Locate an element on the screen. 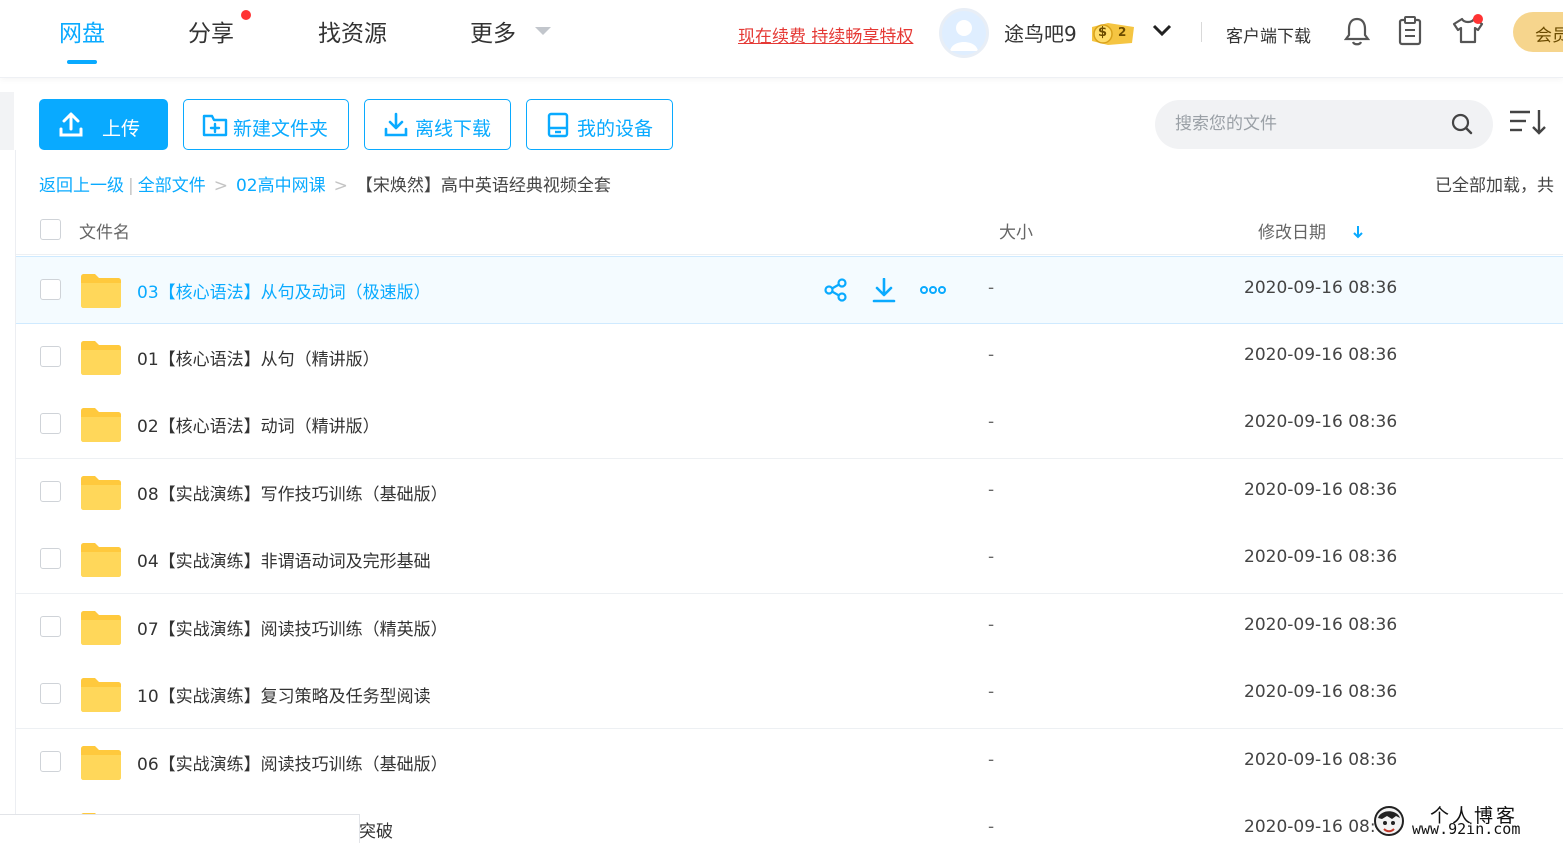 The image size is (1563, 843). renew-promo-link: 现在续费 持续畅享特权 is located at coordinates (825, 34).